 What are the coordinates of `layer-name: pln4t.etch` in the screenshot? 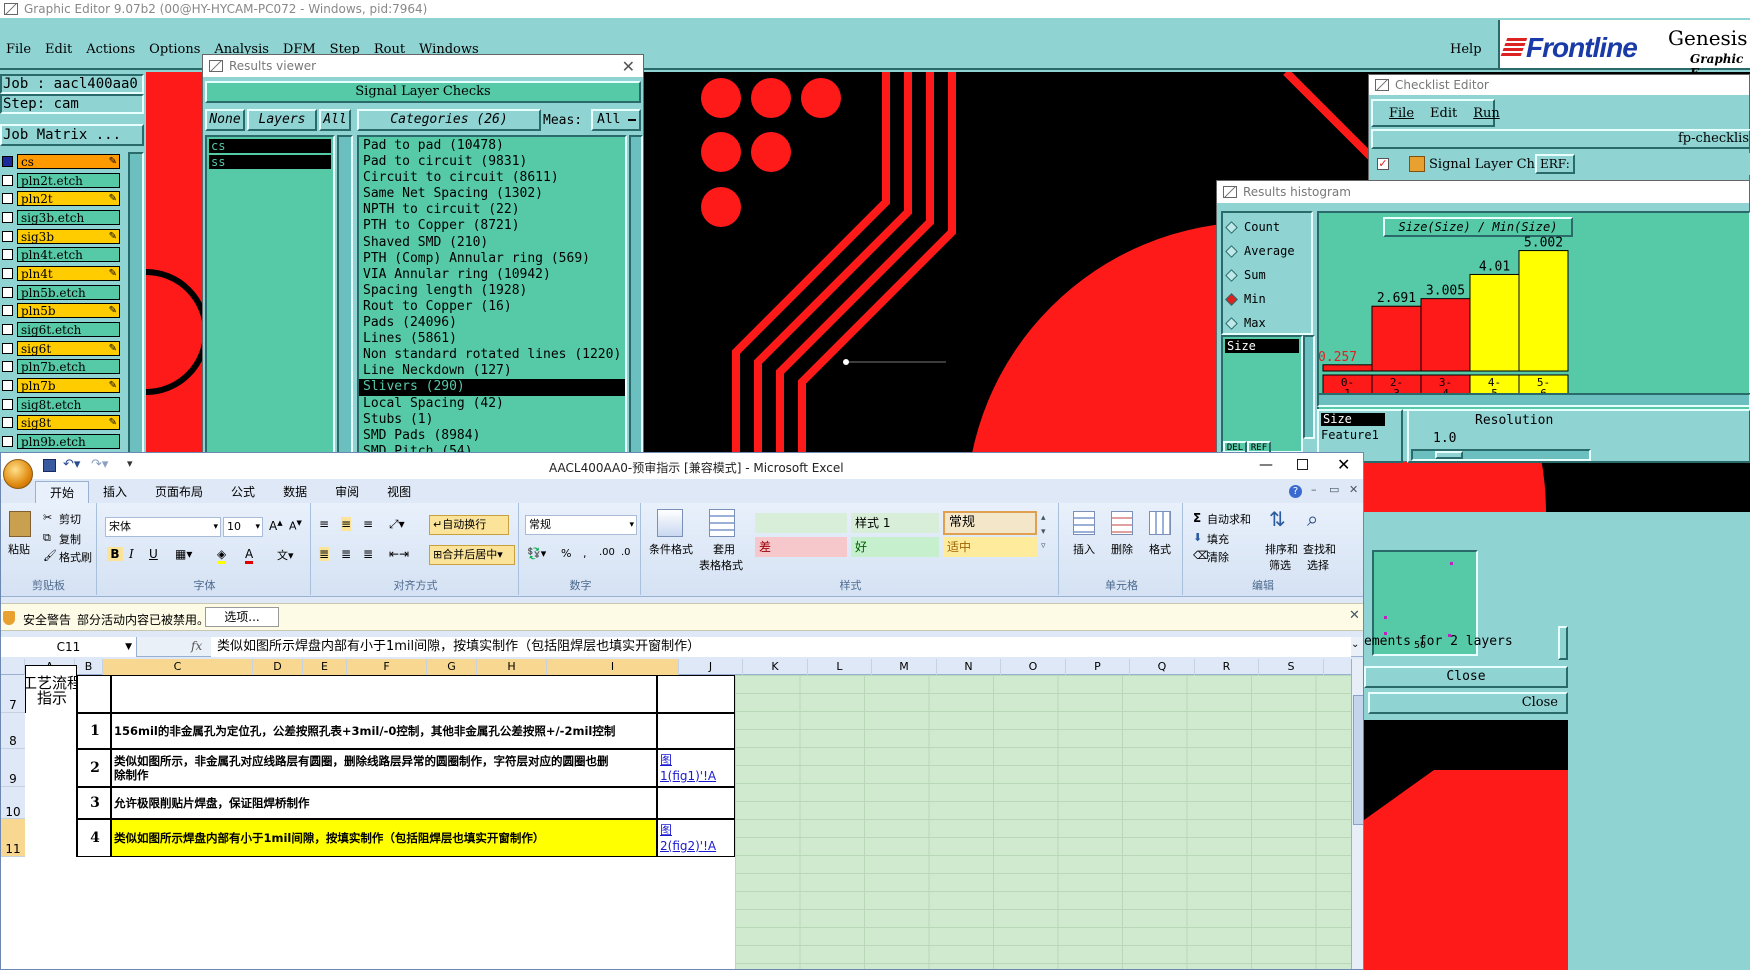 It's located at (68, 255).